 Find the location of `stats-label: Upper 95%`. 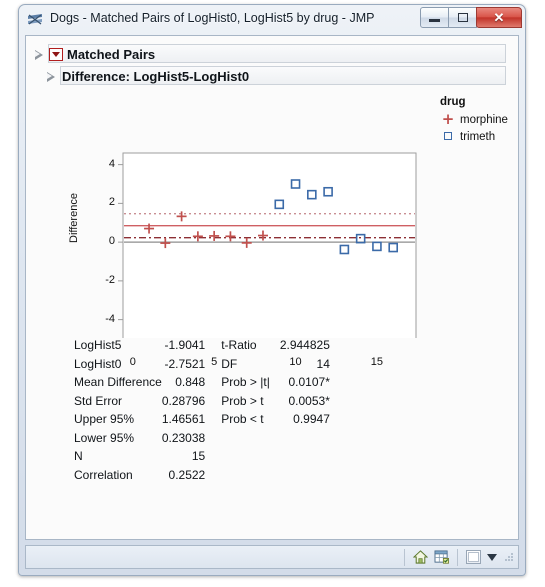

stats-label: Upper 95% is located at coordinates (104, 419).